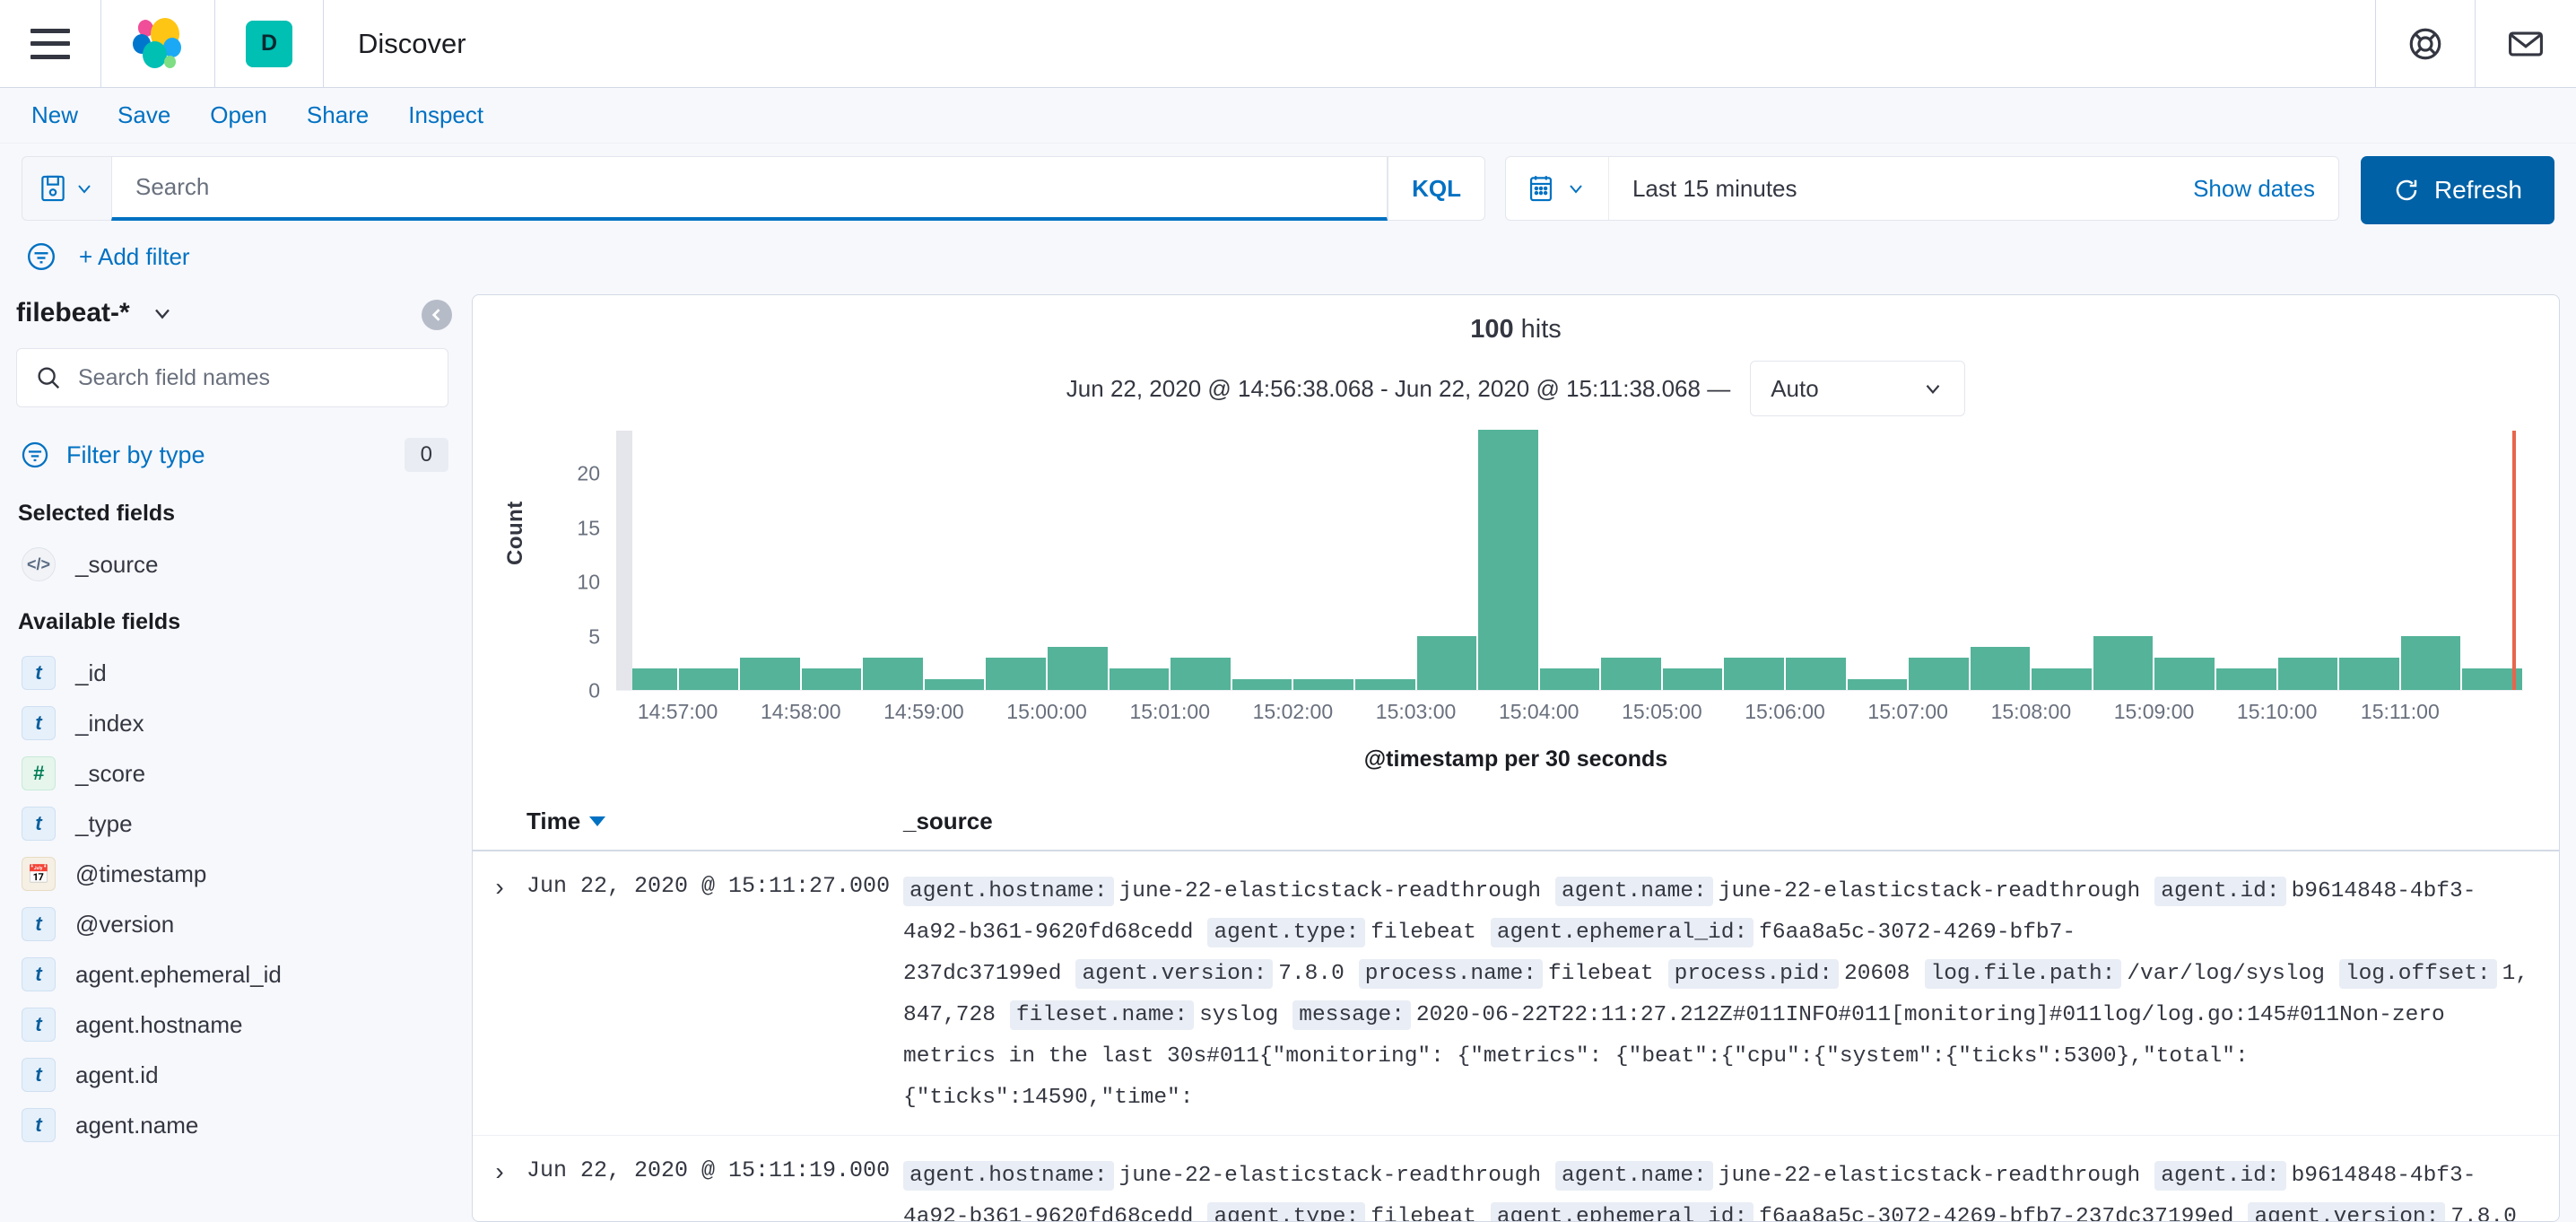  What do you see at coordinates (1731, 821) in the screenshot?
I see `column-header-source: _source` at bounding box center [1731, 821].